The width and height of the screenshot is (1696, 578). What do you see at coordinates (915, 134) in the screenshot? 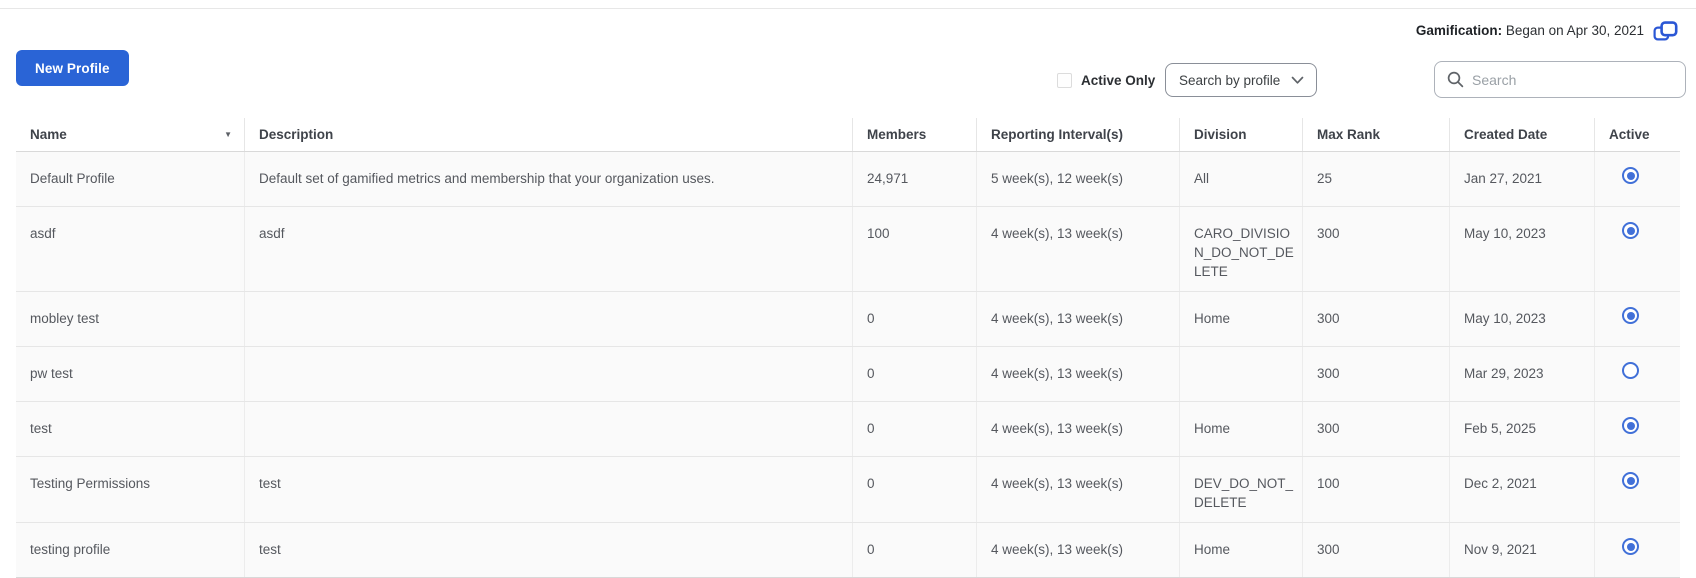
I see `column-header-members: Members` at bounding box center [915, 134].